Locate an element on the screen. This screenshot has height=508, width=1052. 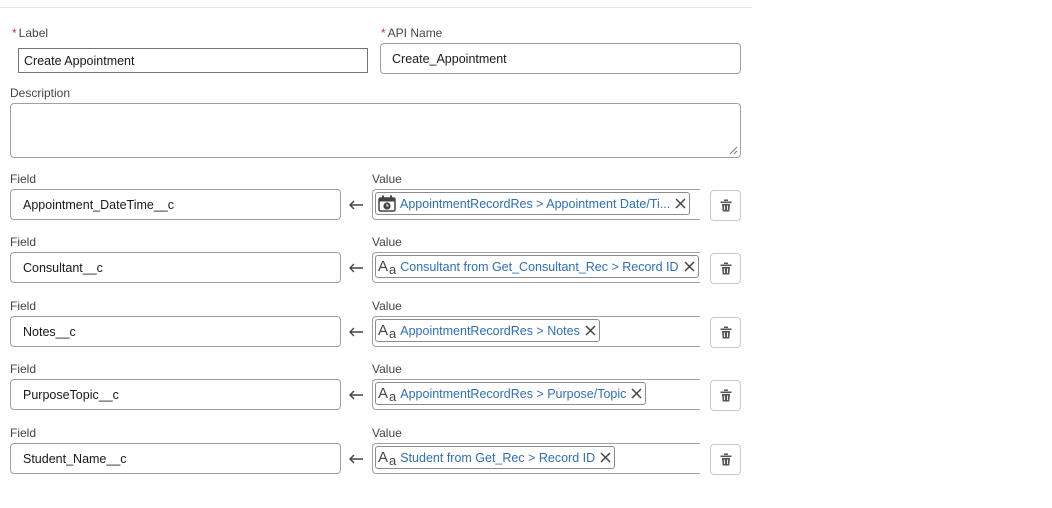
value-pill: Aa Student from Get_Rec > Record ID is located at coordinates (495, 457).